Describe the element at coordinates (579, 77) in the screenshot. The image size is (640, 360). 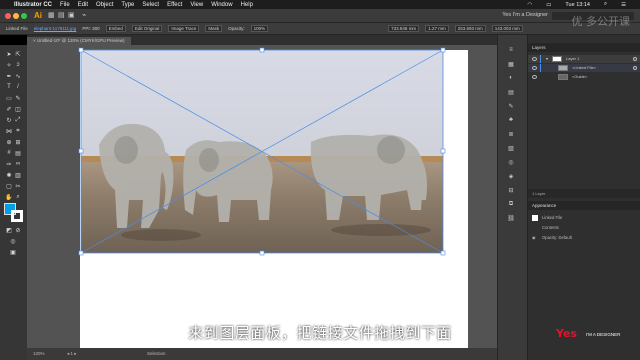
I see `sublayer-name: <Guide>` at that location.